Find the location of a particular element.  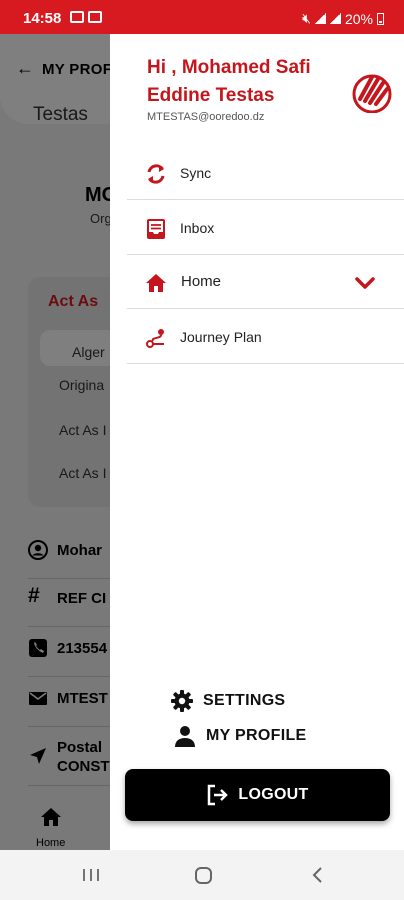

drawer-item-sync: Sync is located at coordinates (265, 173).